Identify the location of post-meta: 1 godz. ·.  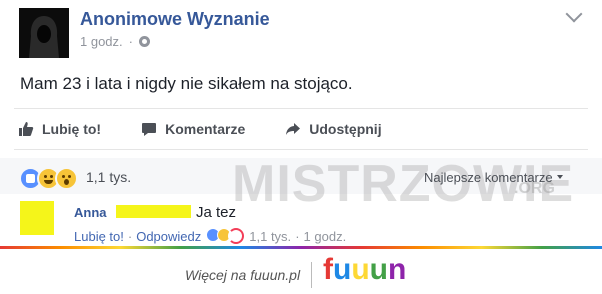
(115, 41).